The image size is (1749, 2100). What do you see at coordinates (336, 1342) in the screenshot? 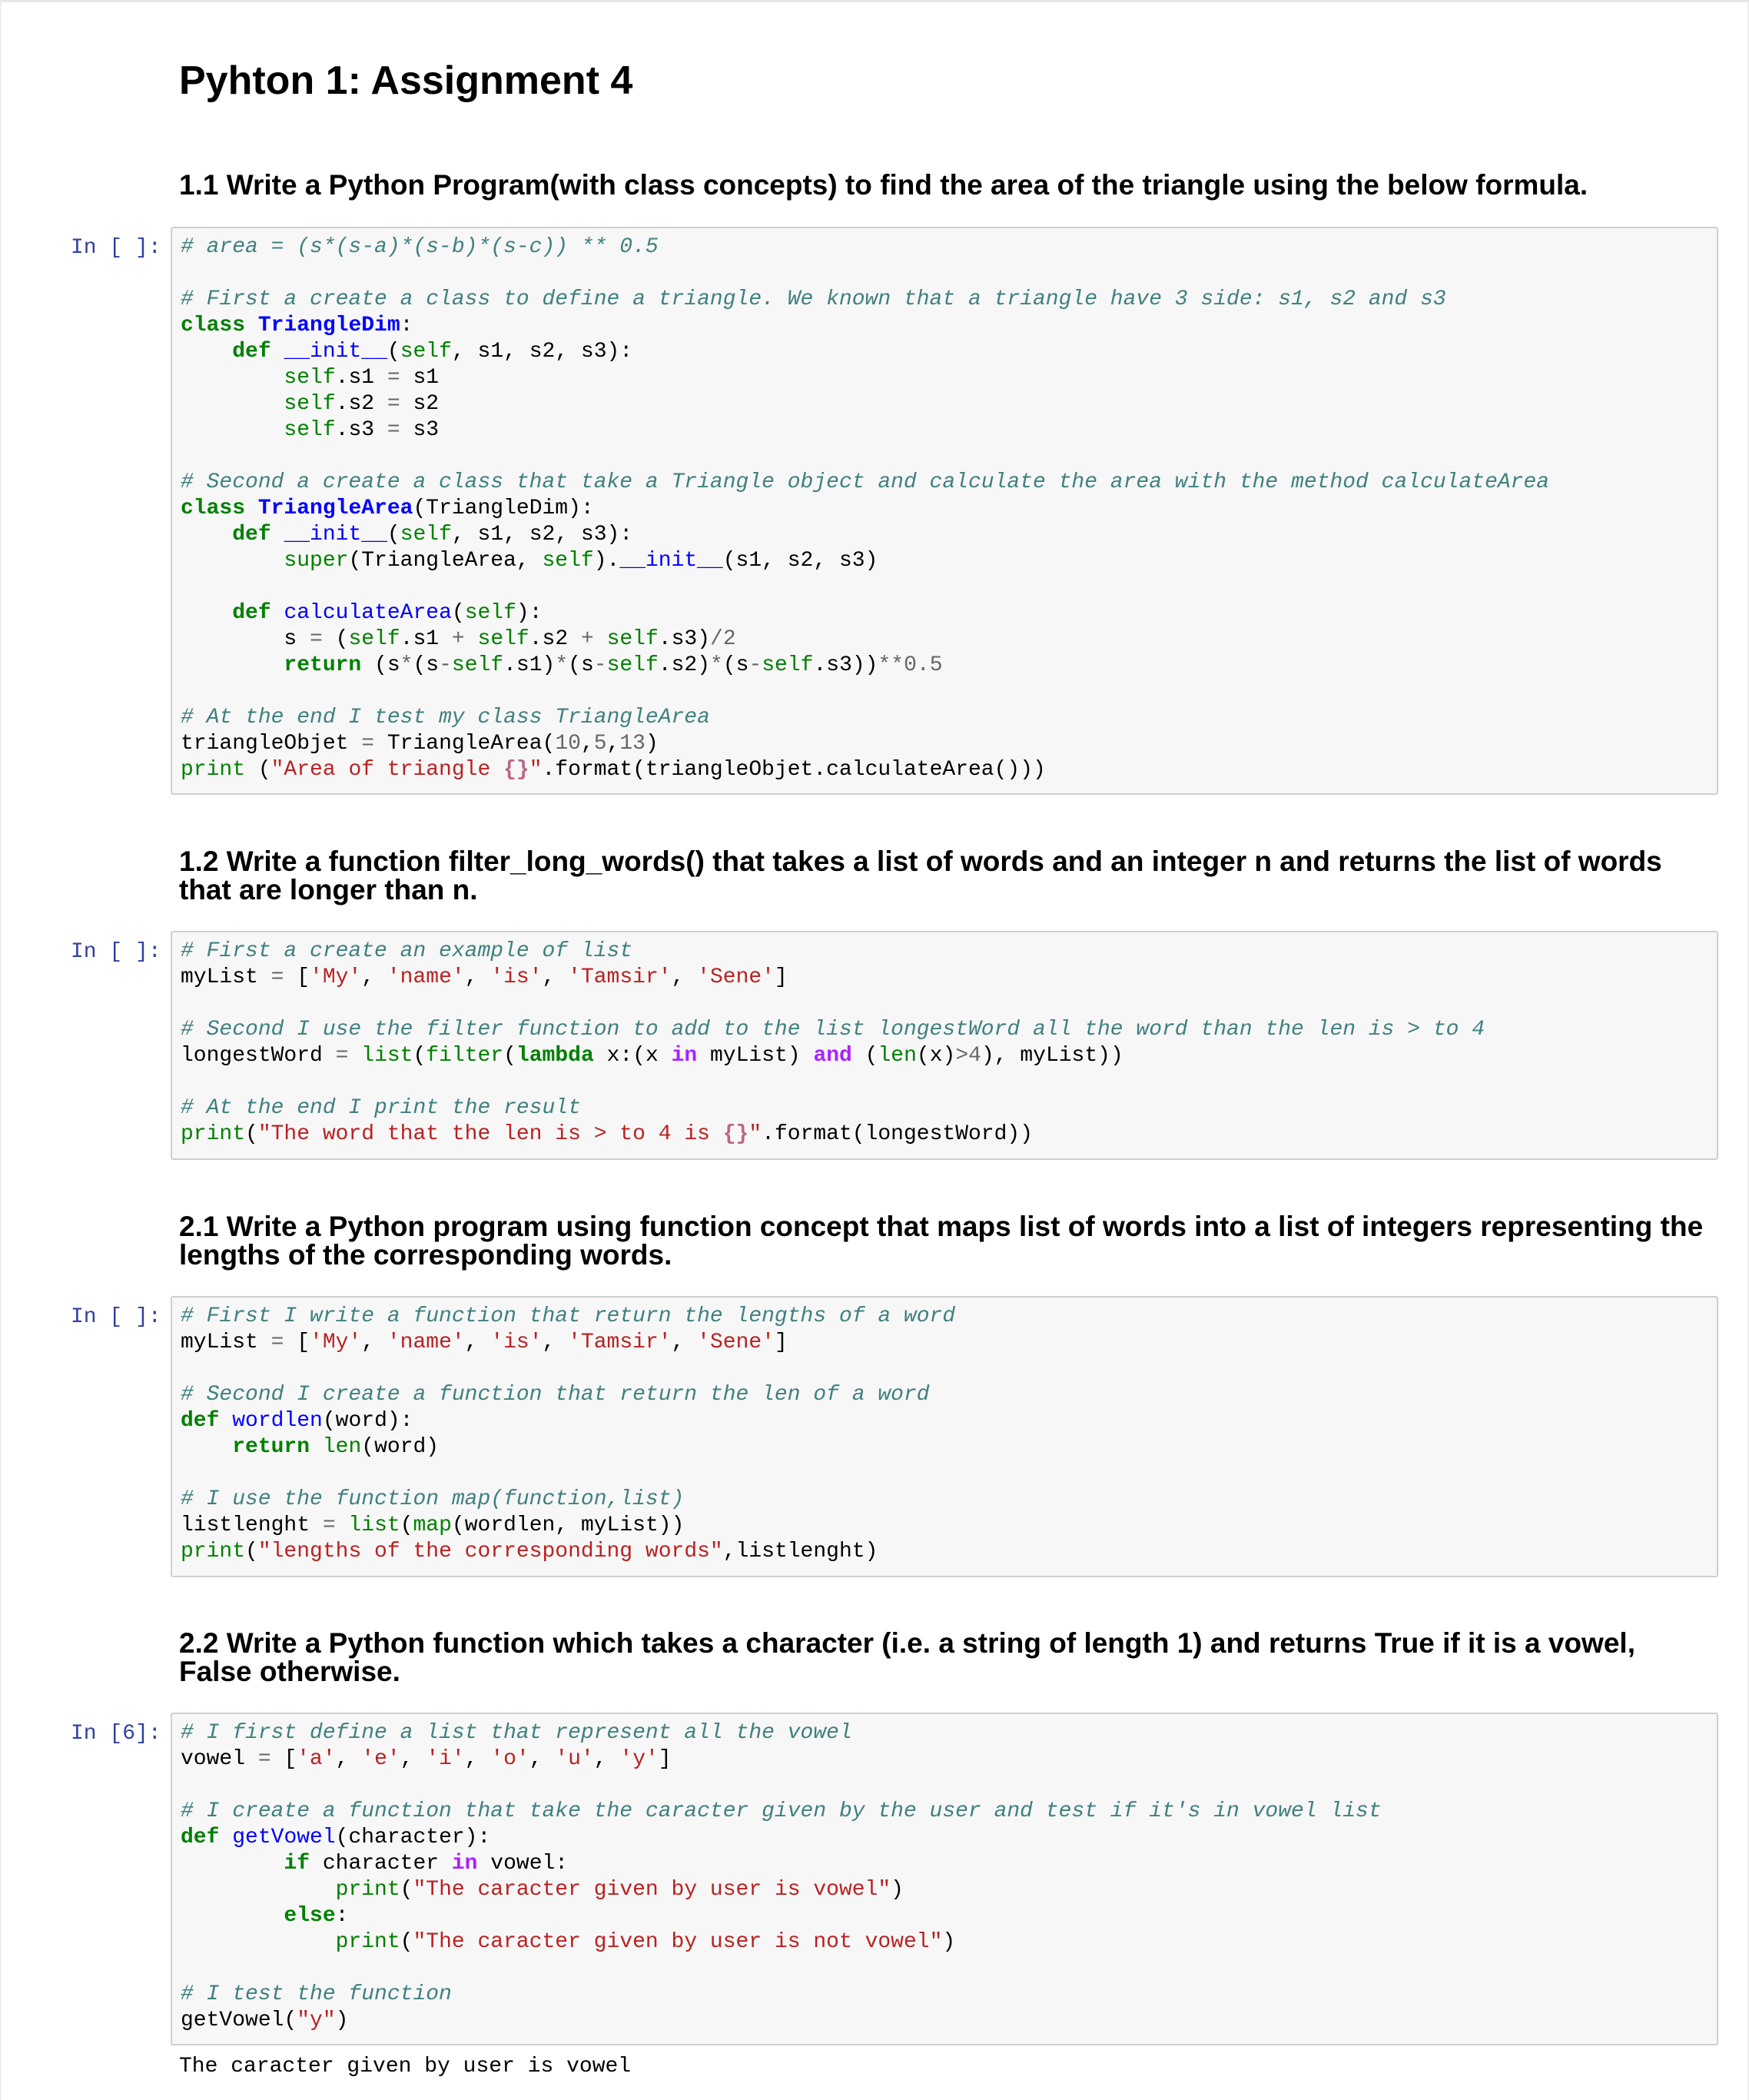
I see `code-token: 'My'` at bounding box center [336, 1342].